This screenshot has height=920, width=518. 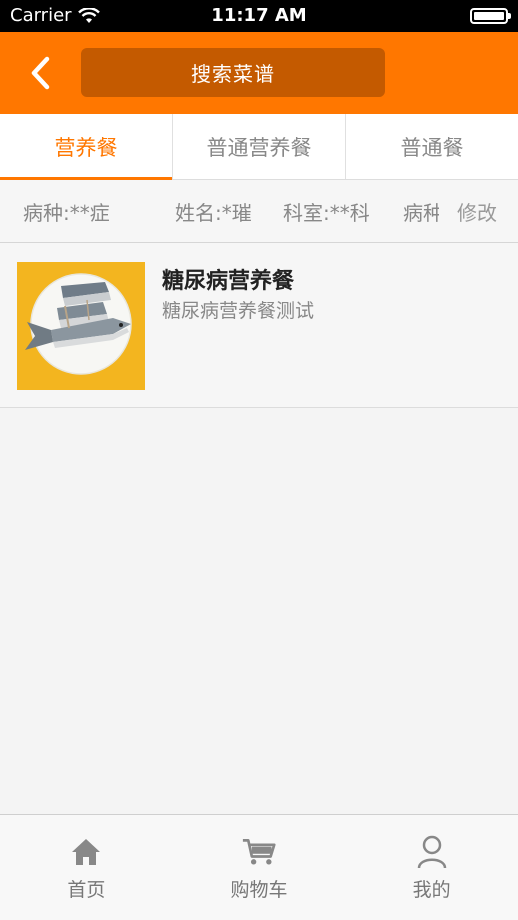 I want to click on bottom-tab-bar: 首页 购物车 我的, so click(x=259, y=867).